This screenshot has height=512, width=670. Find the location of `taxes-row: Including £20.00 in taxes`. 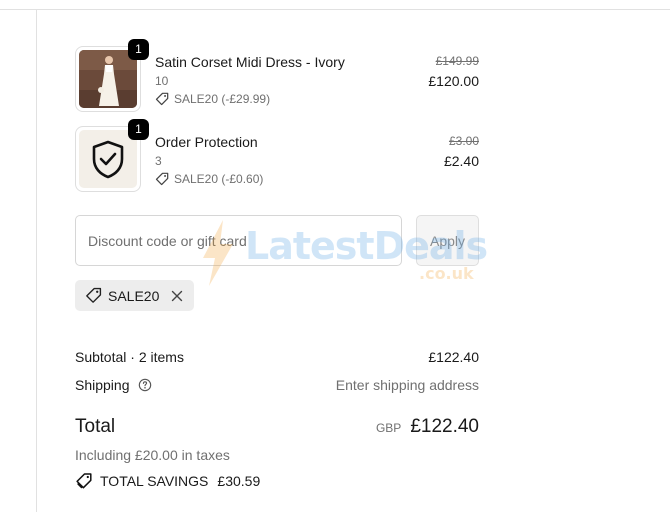

taxes-row: Including £20.00 in taxes is located at coordinates (277, 456).